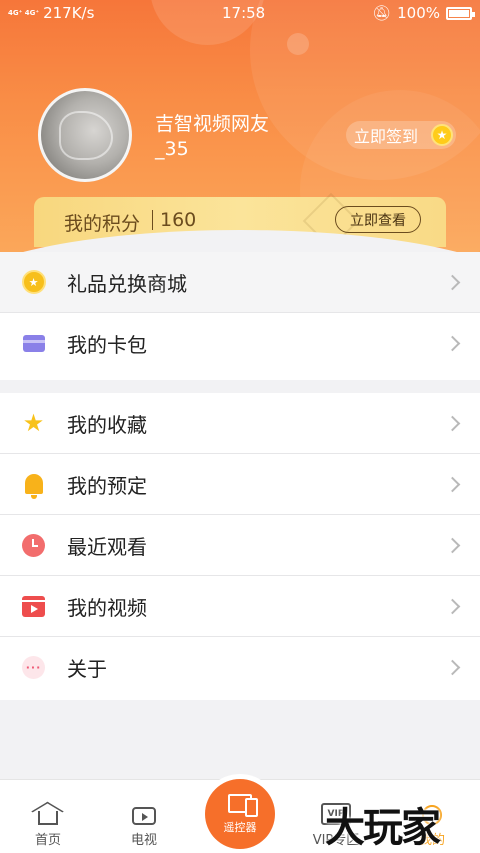 Image resolution: width=480 pixels, height=853 pixels. Describe the element at coordinates (178, 220) in the screenshot. I see `points-value: 160` at that location.